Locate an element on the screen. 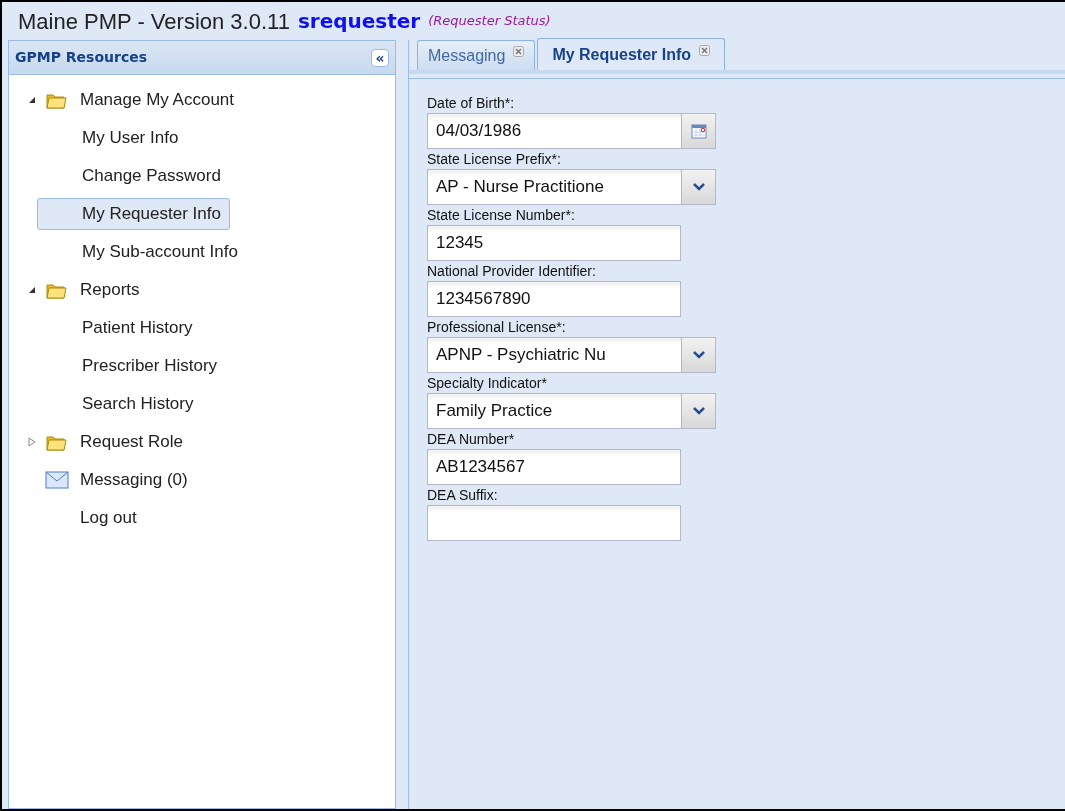  date-field: 04/03/1986 is located at coordinates (571, 131).